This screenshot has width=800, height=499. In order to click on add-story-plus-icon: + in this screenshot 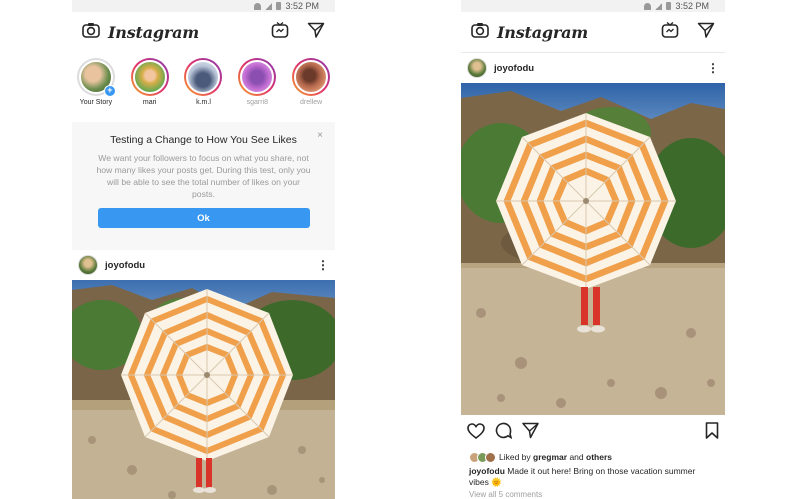, I will do `click(109, 91)`.